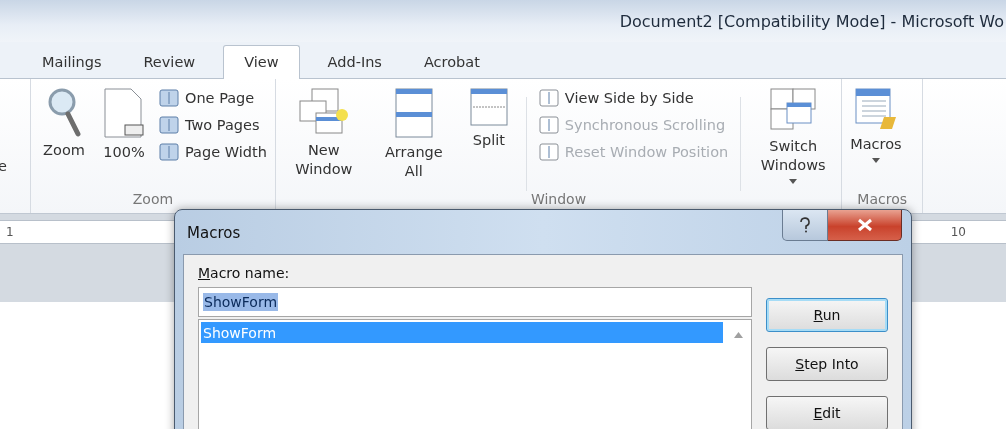 This screenshot has height=429, width=1006. I want to click on ribbon-button: New Window, so click(323, 133).